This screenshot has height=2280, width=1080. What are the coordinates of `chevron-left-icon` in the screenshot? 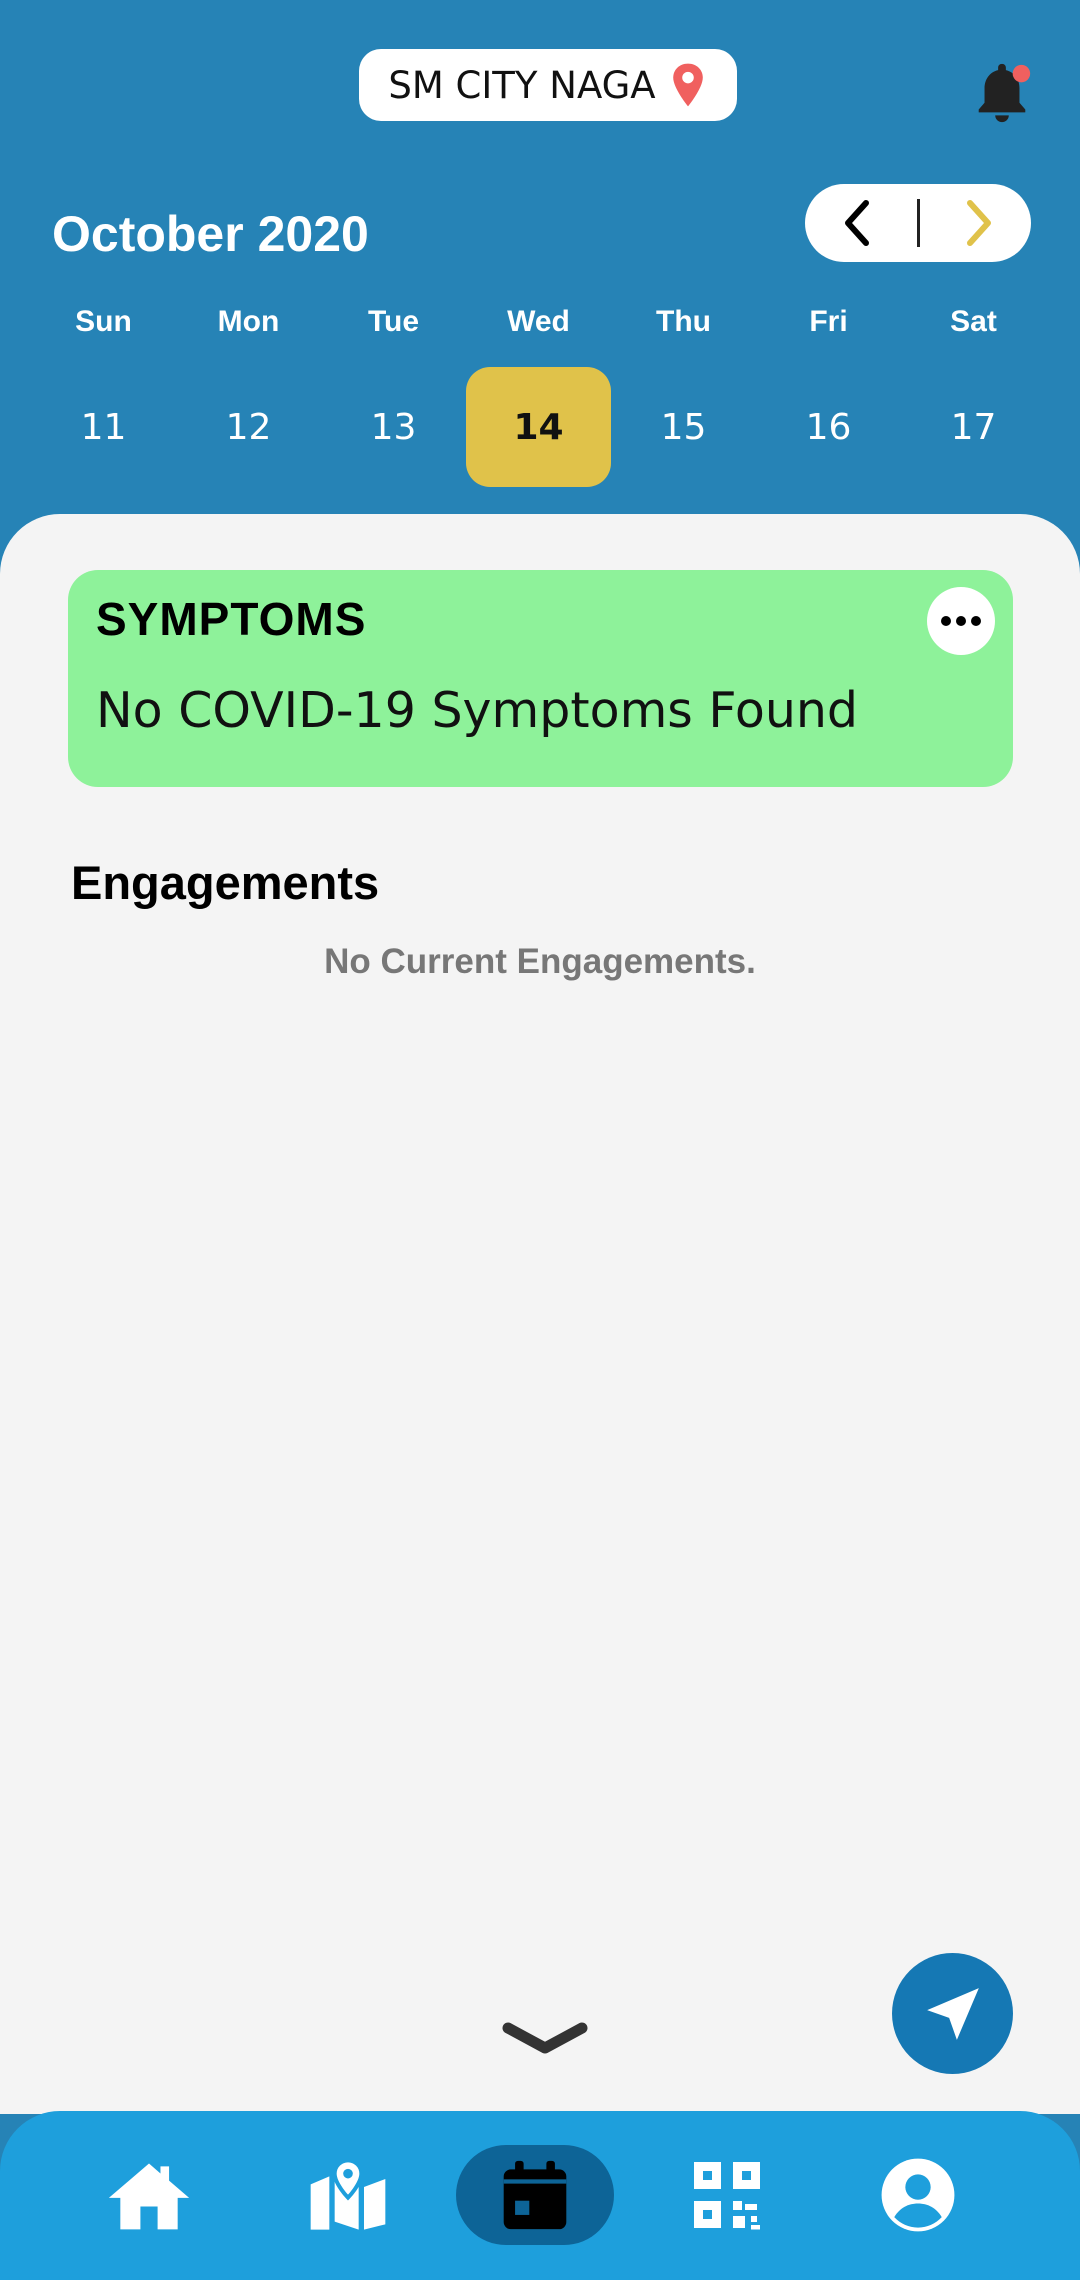 It's located at (857, 223).